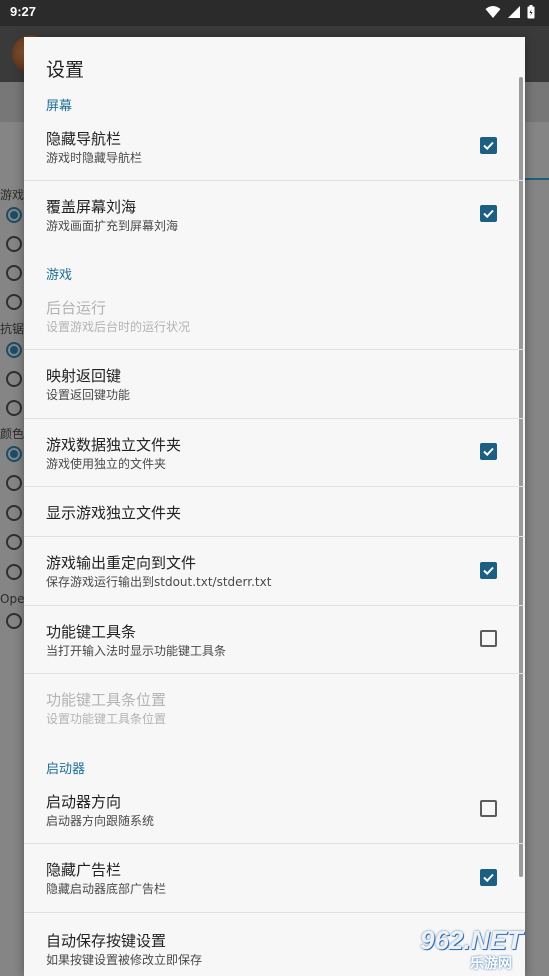 Image resolution: width=549 pixels, height=976 pixels. Describe the element at coordinates (531, 12) in the screenshot. I see `battery-icon` at that location.